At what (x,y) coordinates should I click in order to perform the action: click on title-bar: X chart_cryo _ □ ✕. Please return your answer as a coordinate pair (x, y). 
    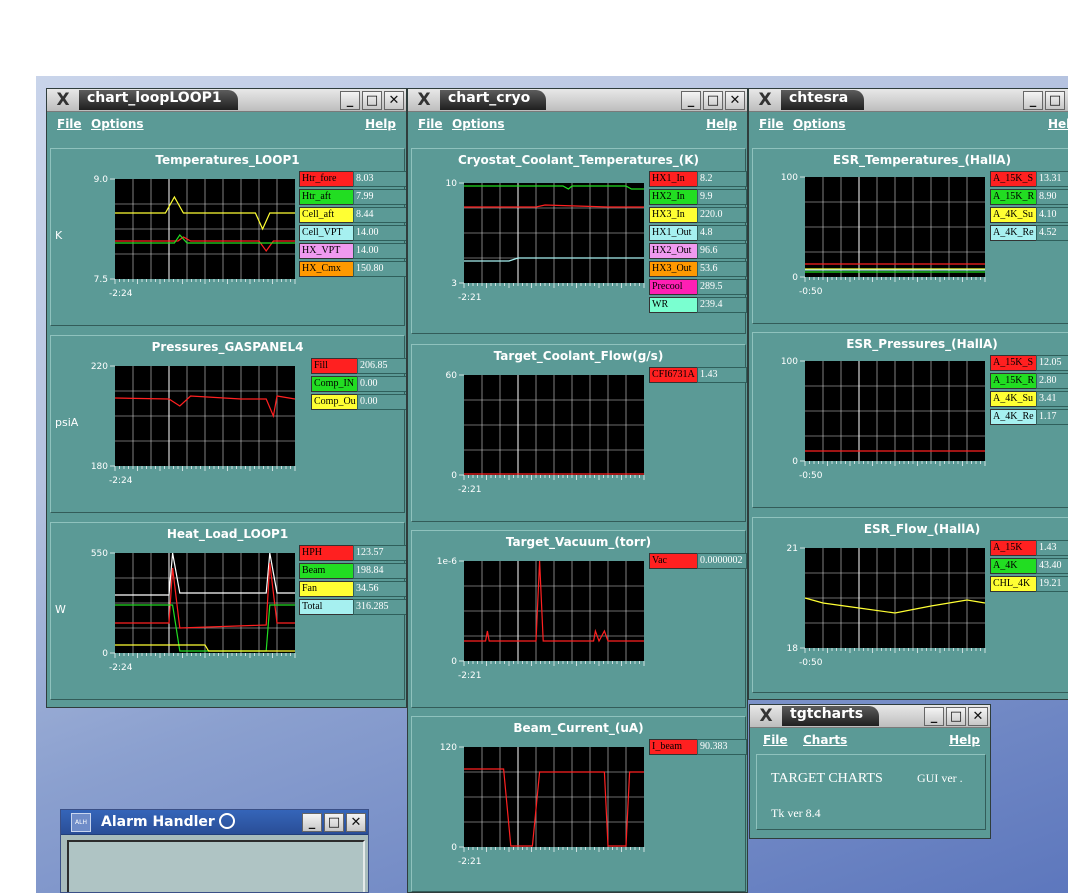
    Looking at the image, I should click on (577, 100).